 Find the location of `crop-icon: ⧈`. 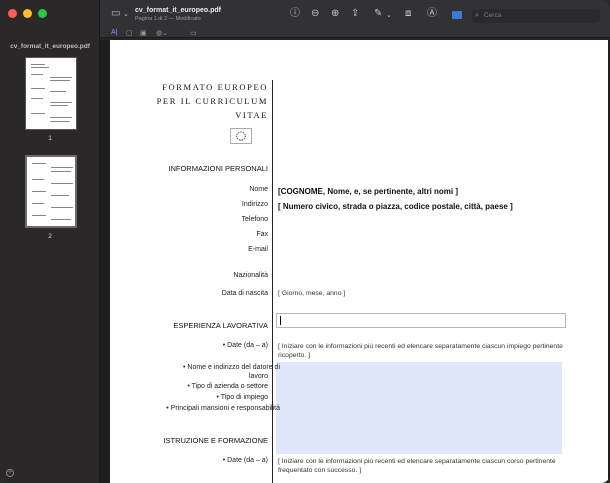

crop-icon: ⧈ is located at coordinates (408, 14).